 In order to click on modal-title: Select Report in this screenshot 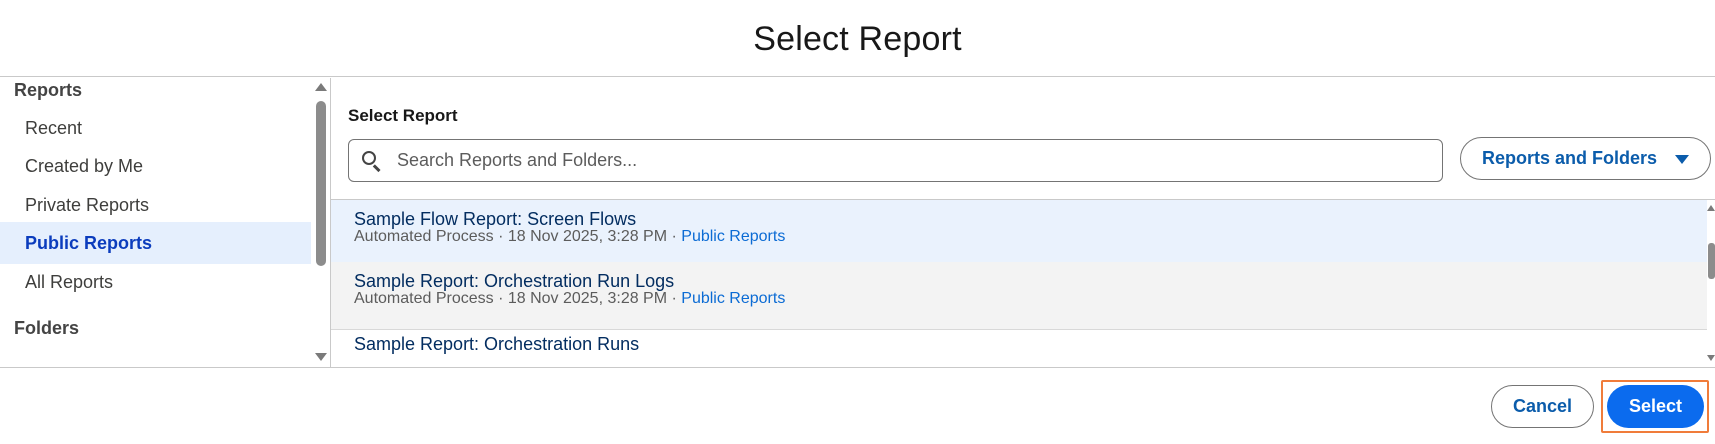, I will do `click(857, 38)`.